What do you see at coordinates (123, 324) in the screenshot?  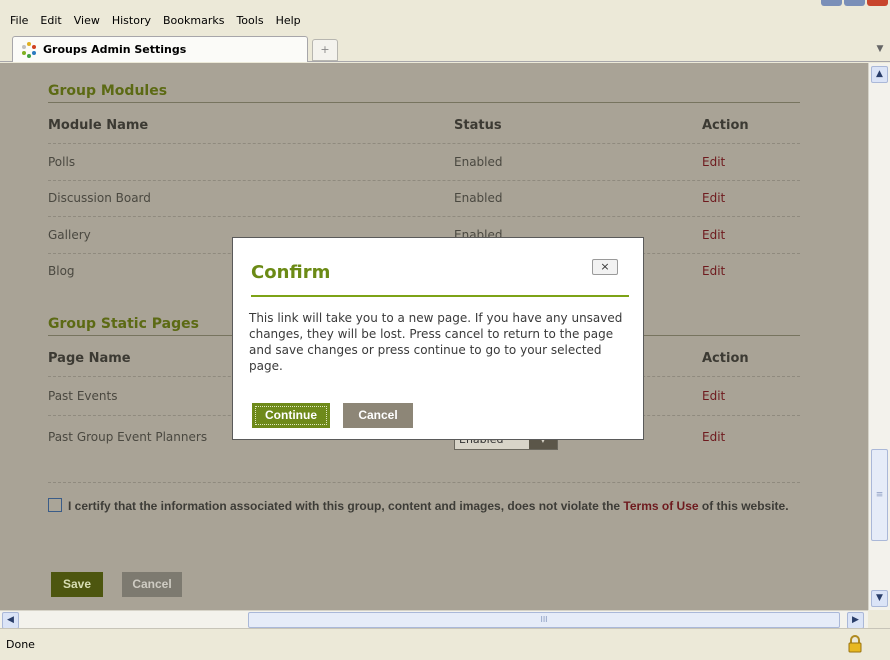 I see `group-static-pages-title: Group Static Pages` at bounding box center [123, 324].